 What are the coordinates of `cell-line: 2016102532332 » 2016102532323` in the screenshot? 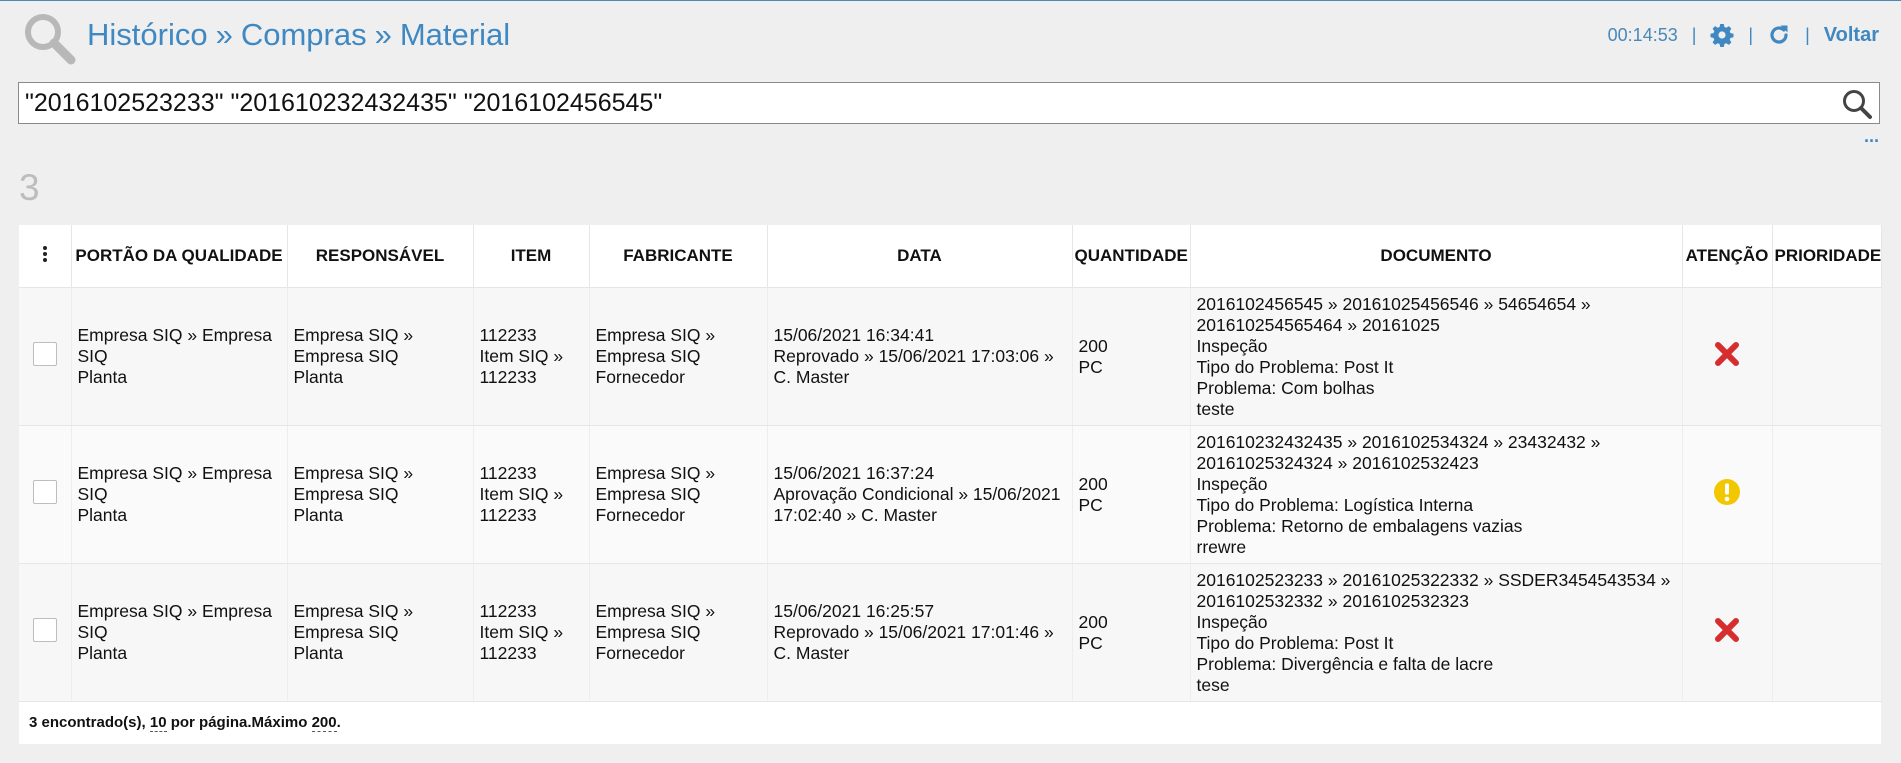 It's located at (1333, 600).